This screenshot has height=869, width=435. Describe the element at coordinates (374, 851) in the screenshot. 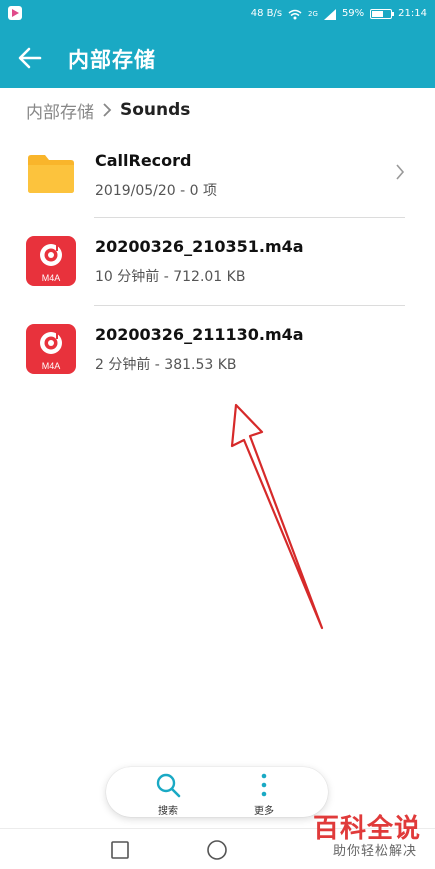

I see `watermark-subtitle: 助你轻松解决` at that location.